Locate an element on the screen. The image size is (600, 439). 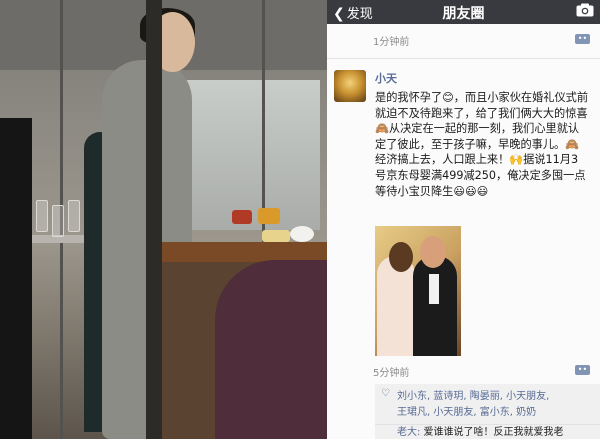
comment: 老大: 爱谁谁说了啥！反正我就爱我老 is located at coordinates (487, 431).